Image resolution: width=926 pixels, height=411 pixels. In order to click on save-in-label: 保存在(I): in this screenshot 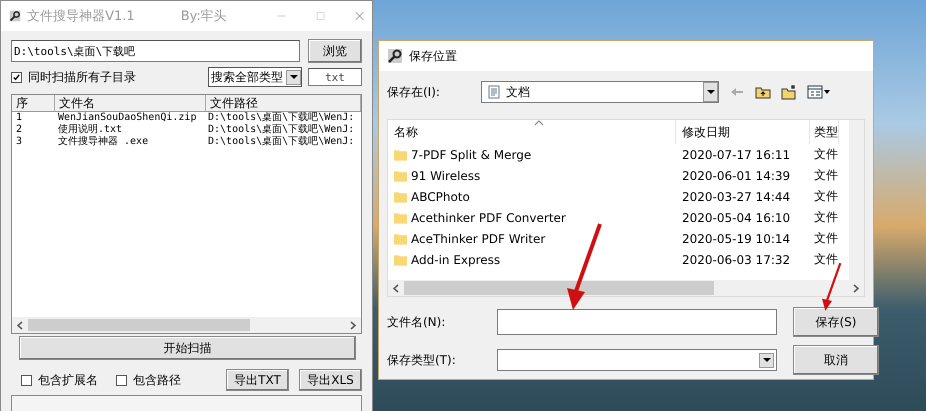, I will do `click(414, 92)`.